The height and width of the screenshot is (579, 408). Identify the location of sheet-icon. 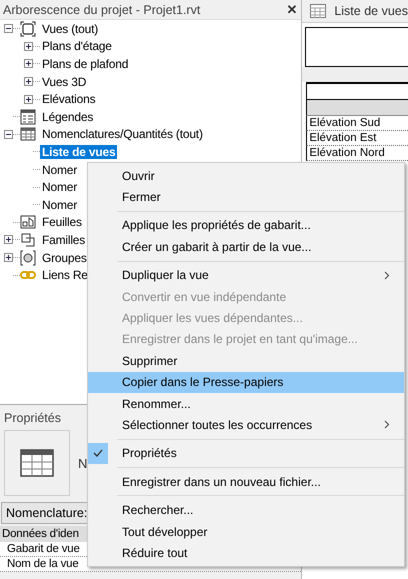
(28, 222).